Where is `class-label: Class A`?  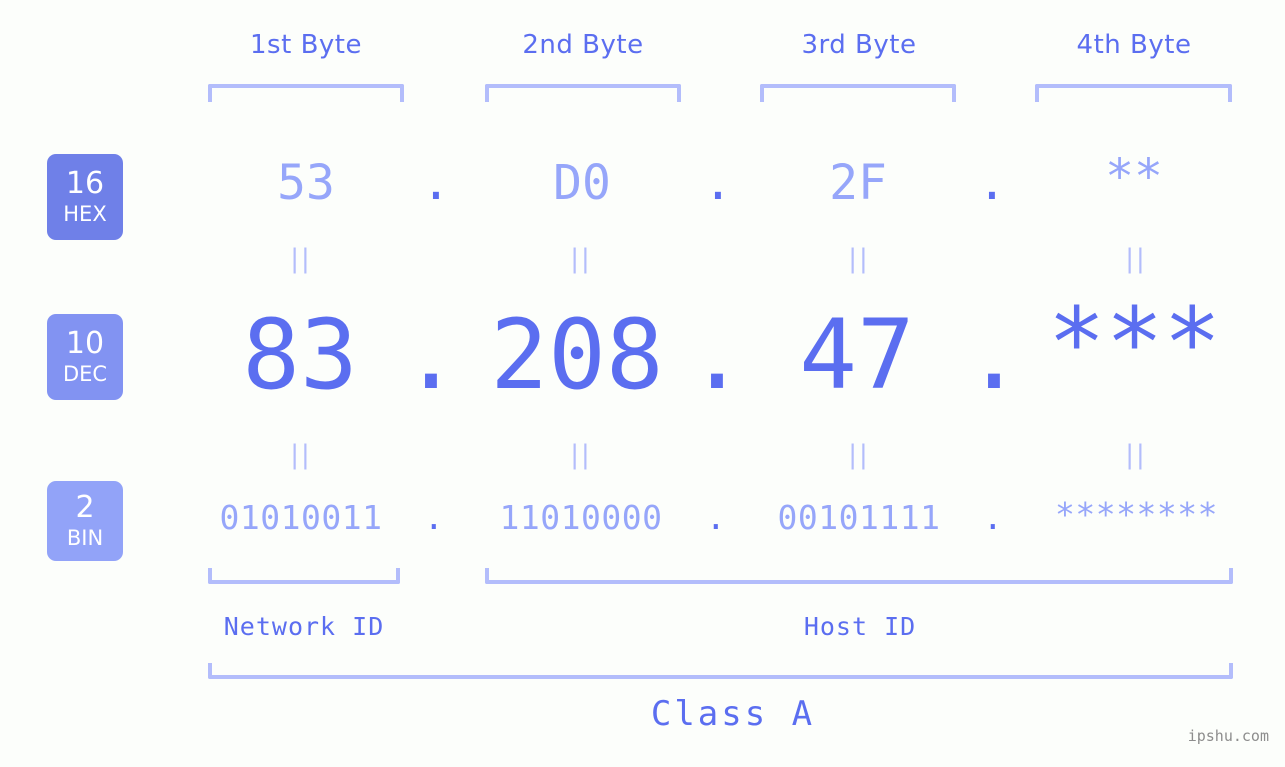
class-label: Class A is located at coordinates (733, 714).